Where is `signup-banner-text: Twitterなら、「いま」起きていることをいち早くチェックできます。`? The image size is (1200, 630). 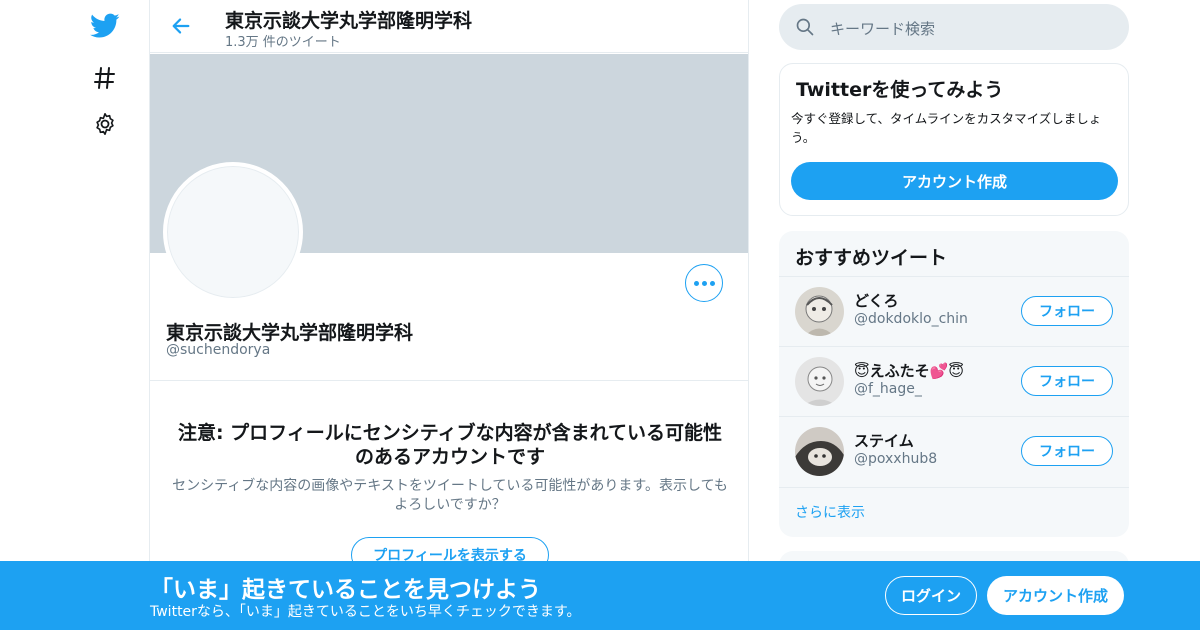
signup-banner-text: Twitterなら、「いま」起きていることをいち早くチェックできます。 is located at coordinates (365, 612).